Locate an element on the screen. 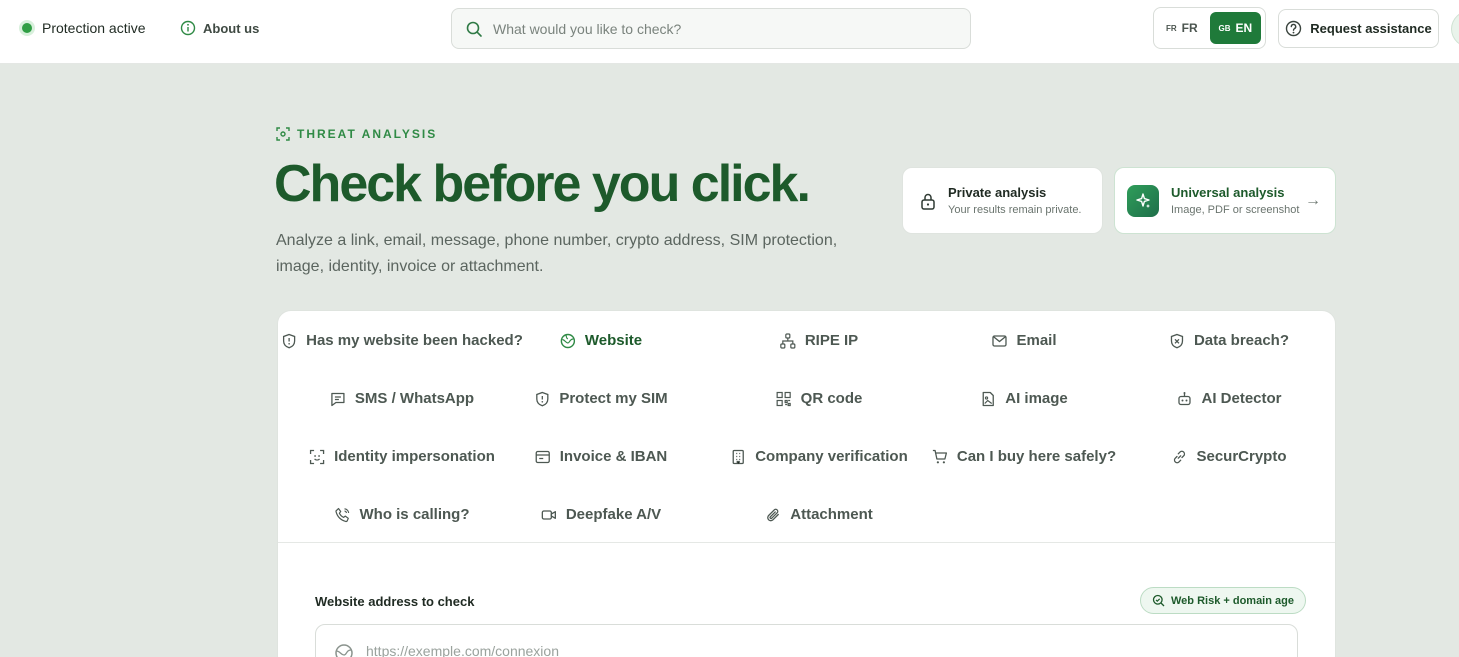  tool-ai-detector: AI Detector is located at coordinates (1229, 398).